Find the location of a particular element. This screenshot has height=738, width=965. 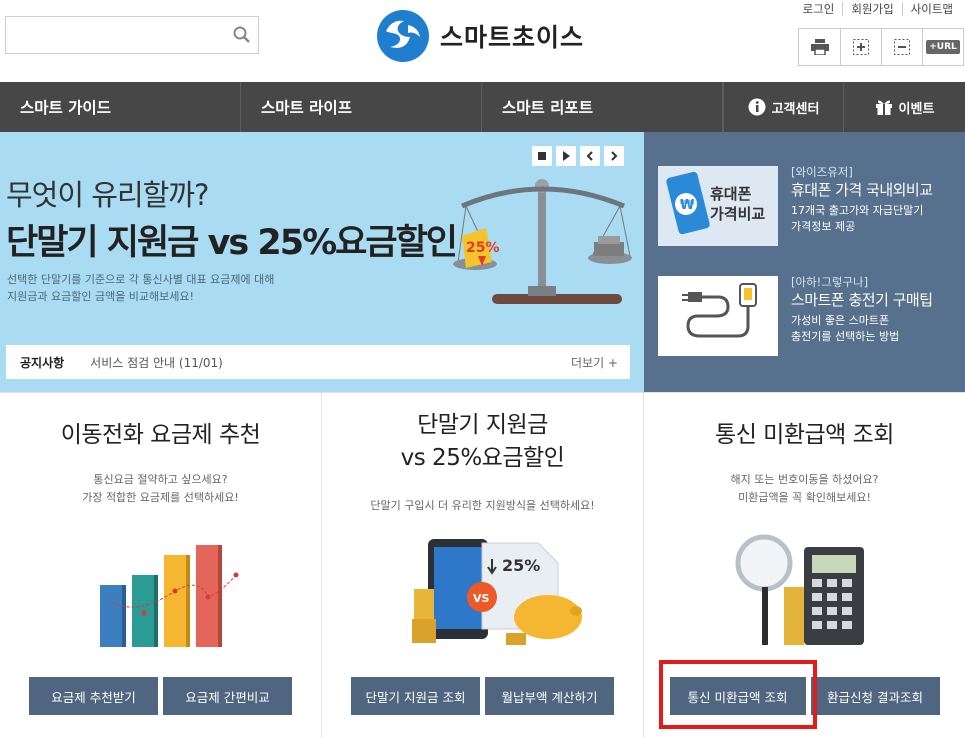

zoom-in-icon is located at coordinates (861, 47).